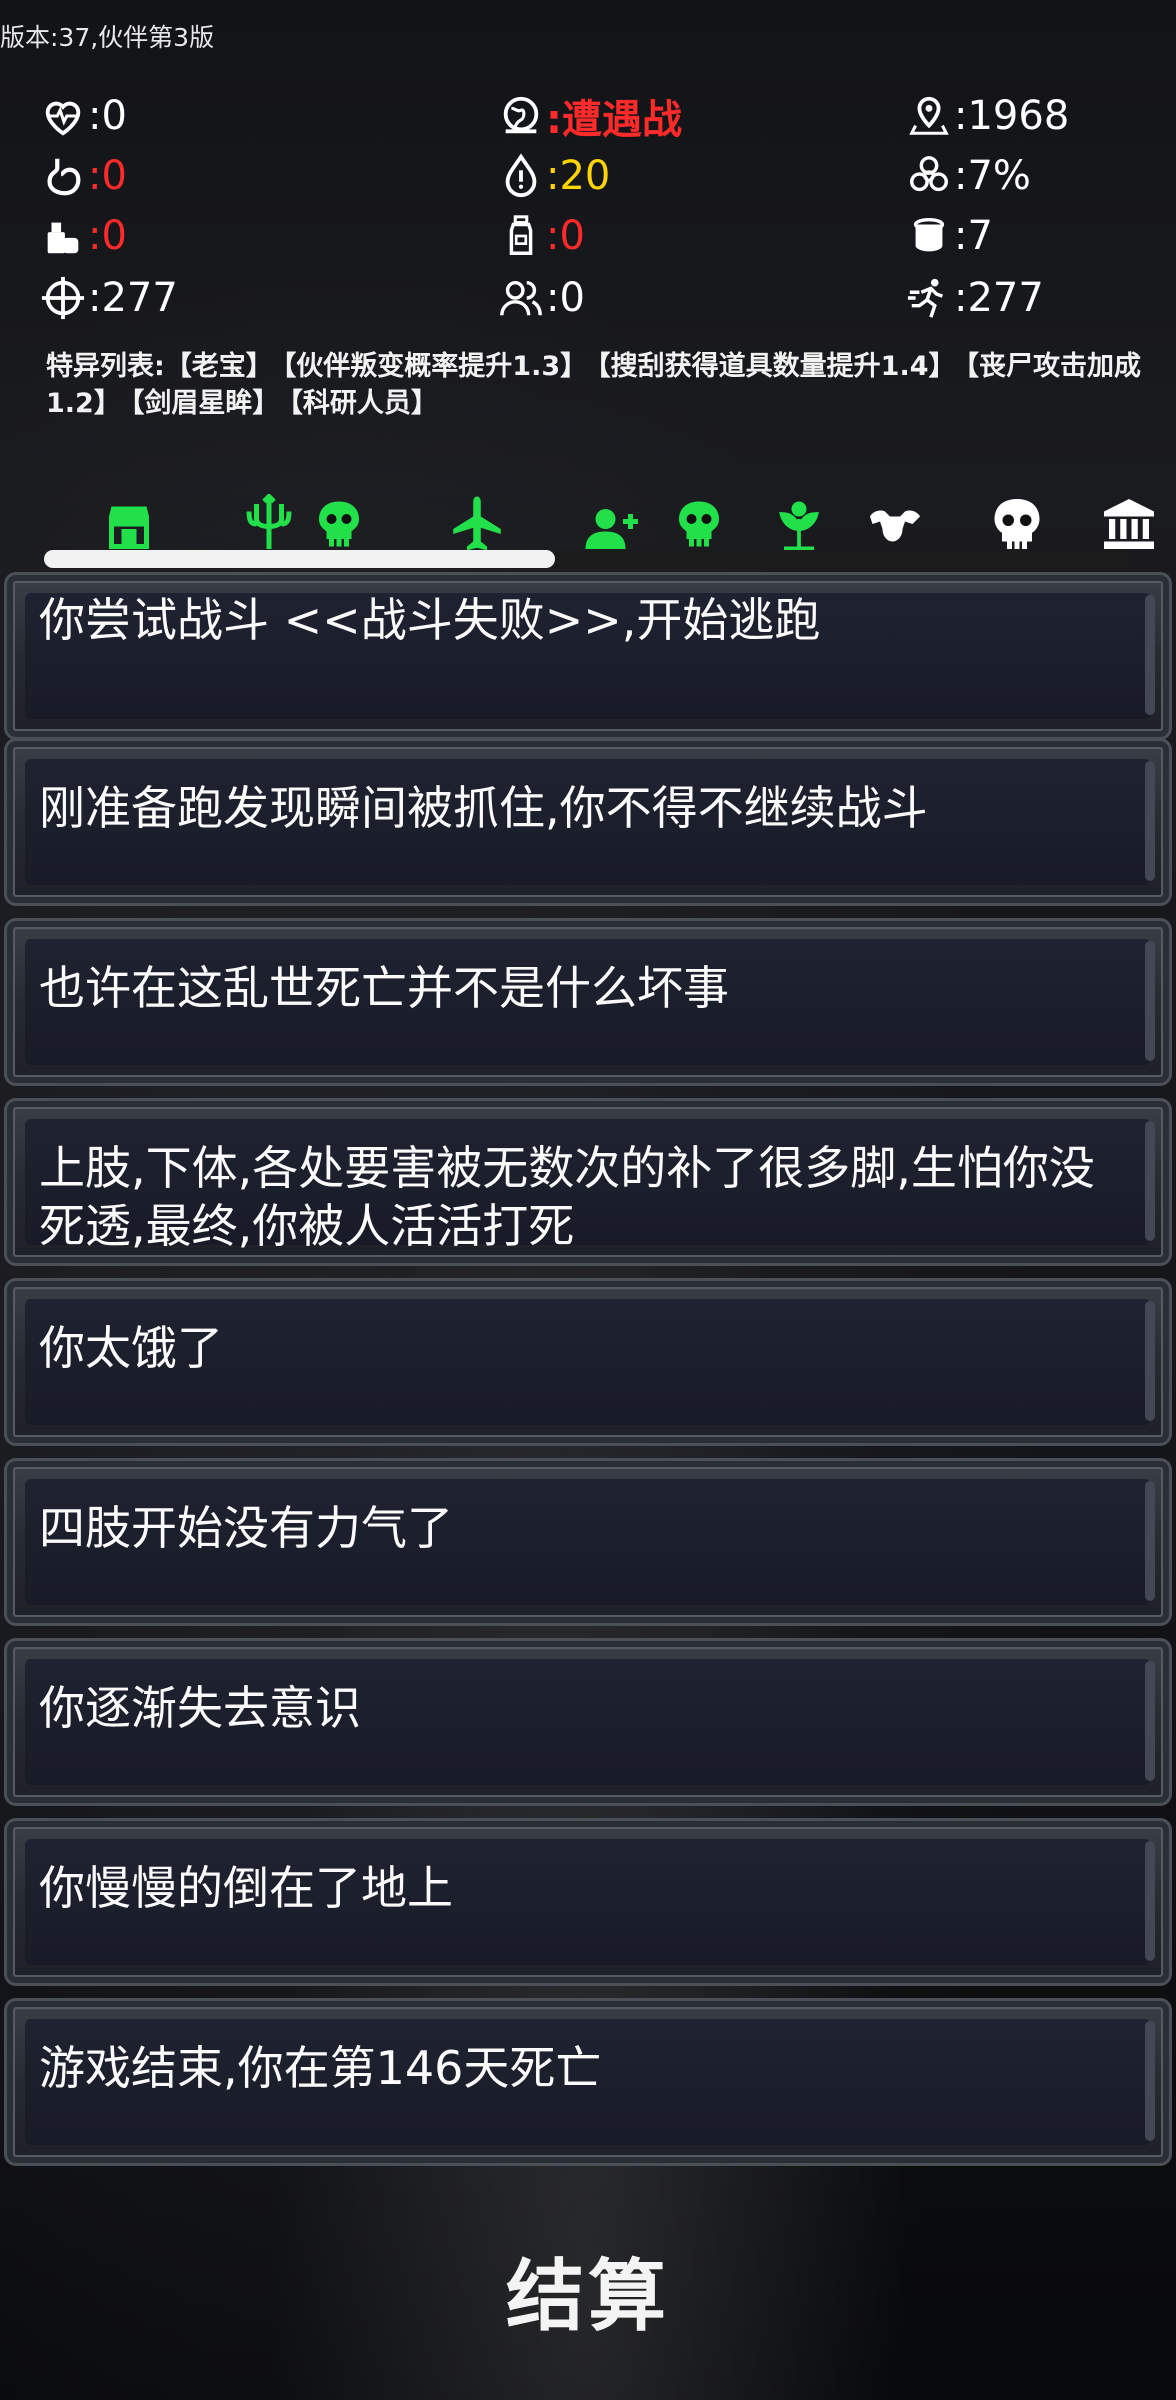 Image resolution: width=1176 pixels, height=2400 pixels. Describe the element at coordinates (776, 366) in the screenshot. I see `trait-item: 【搜刮获得道具数量提升1.4】` at that location.